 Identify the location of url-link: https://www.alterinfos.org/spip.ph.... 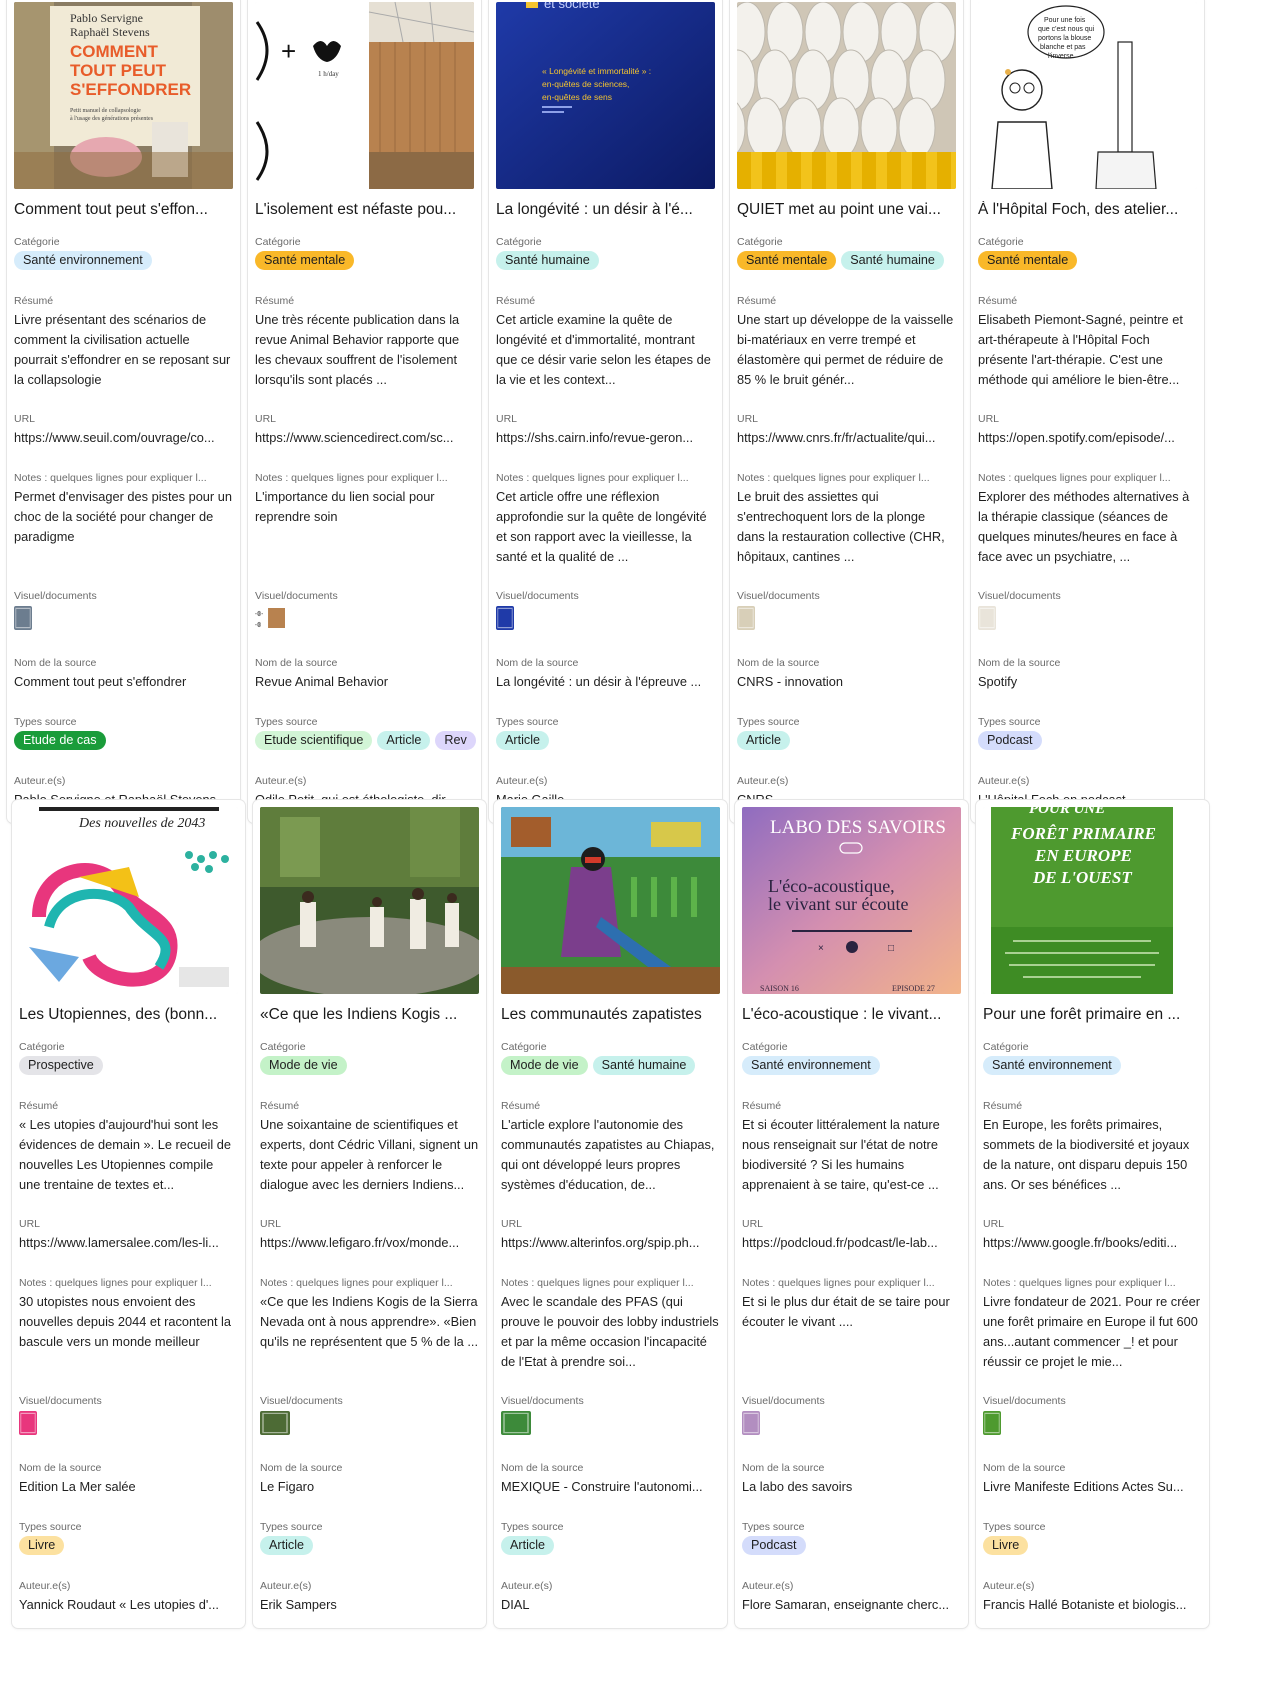
(610, 1243).